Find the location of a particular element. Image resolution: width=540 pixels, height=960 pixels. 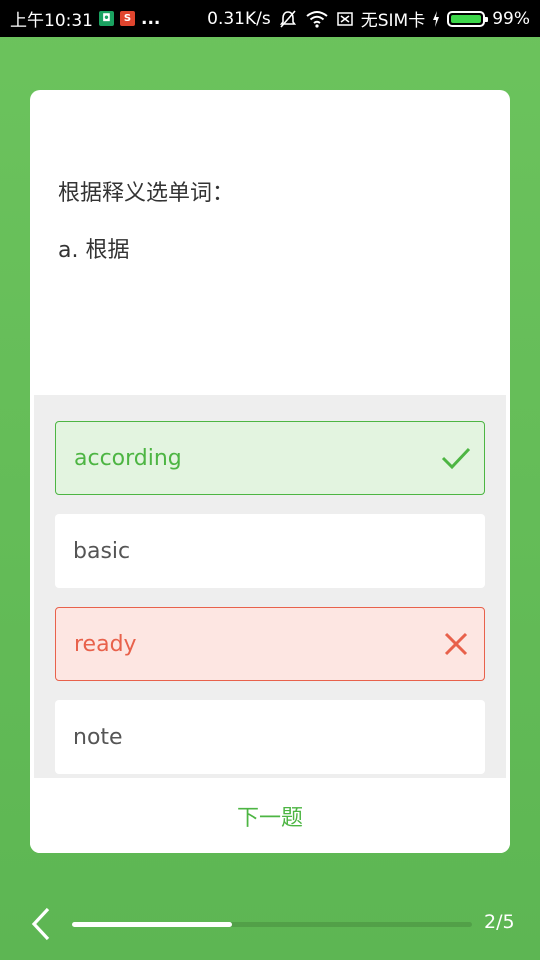

back-chevron-icon is located at coordinates (41, 924).